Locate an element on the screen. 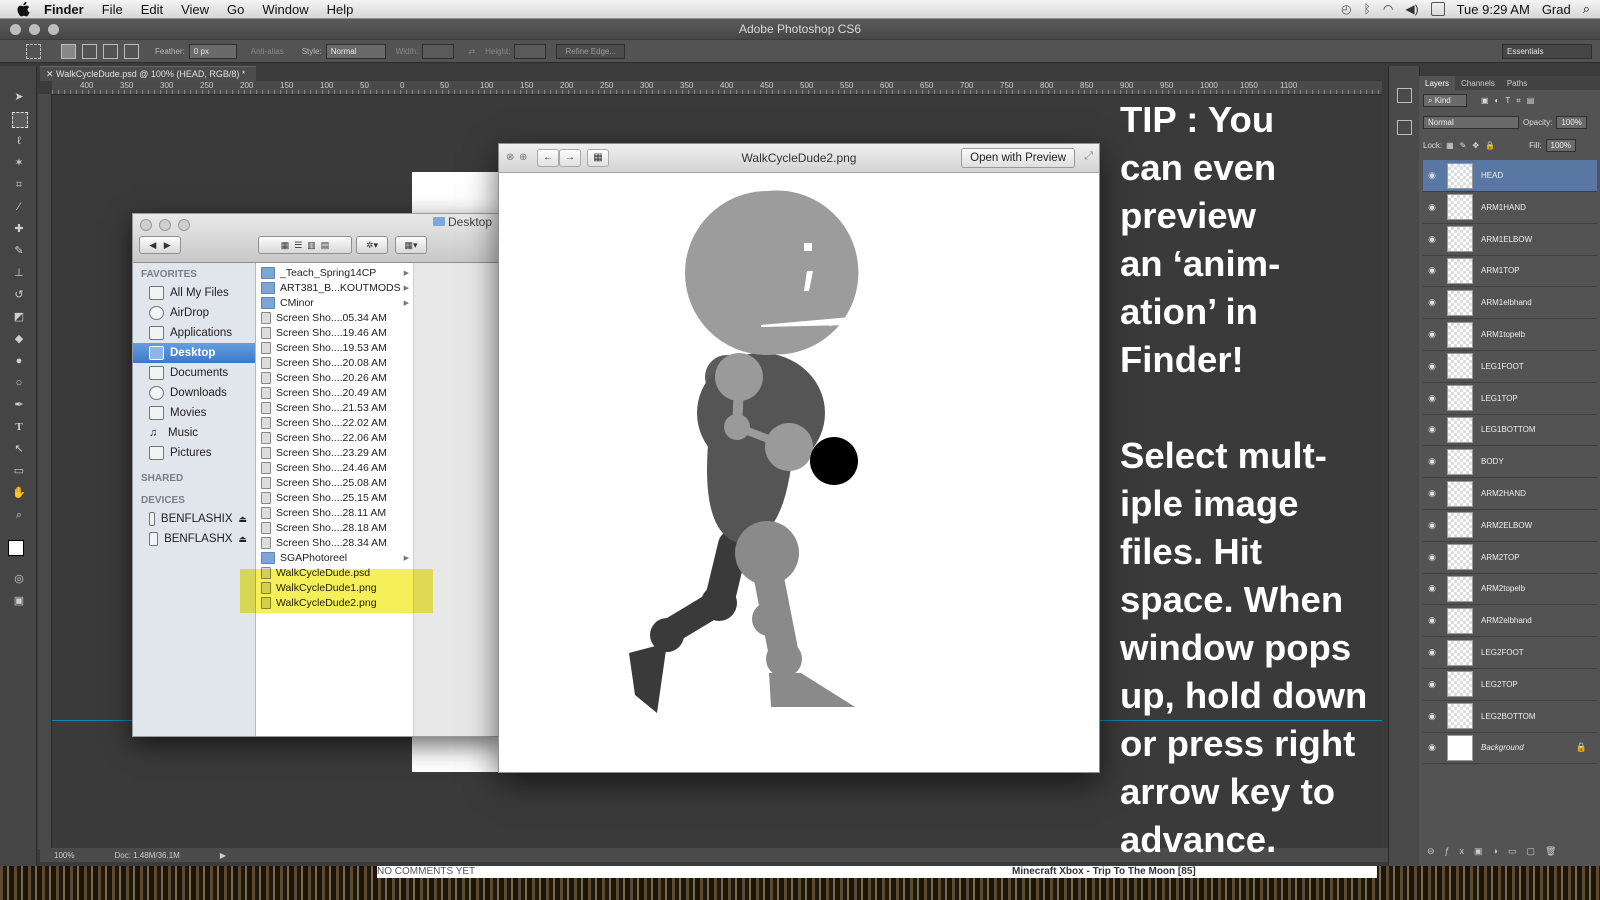 The image size is (1600, 900). layer-row: ◉ LEG1BOTTOM is located at coordinates (1510, 430).